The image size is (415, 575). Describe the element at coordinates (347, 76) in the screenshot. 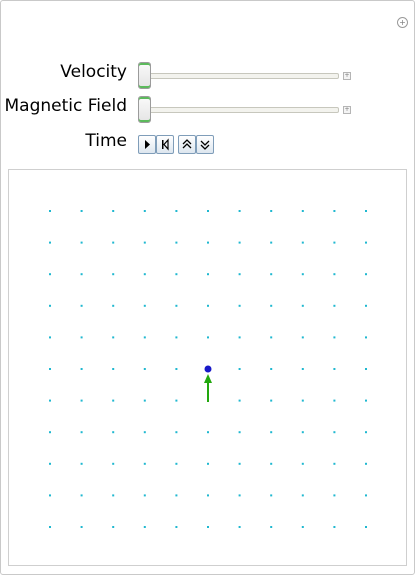

I see `velocity-expand-icon: +` at that location.